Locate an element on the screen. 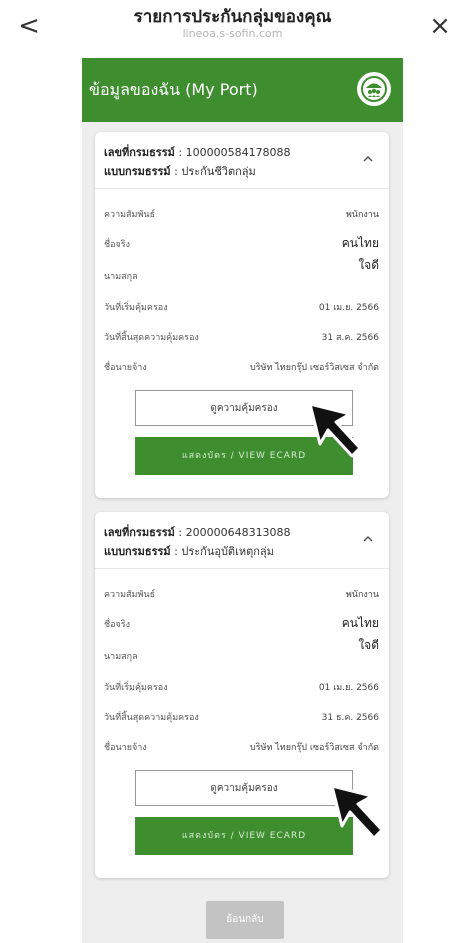 Image resolution: width=465 pixels, height=943 pixels. policy-number: 200000648313088 is located at coordinates (238, 532).